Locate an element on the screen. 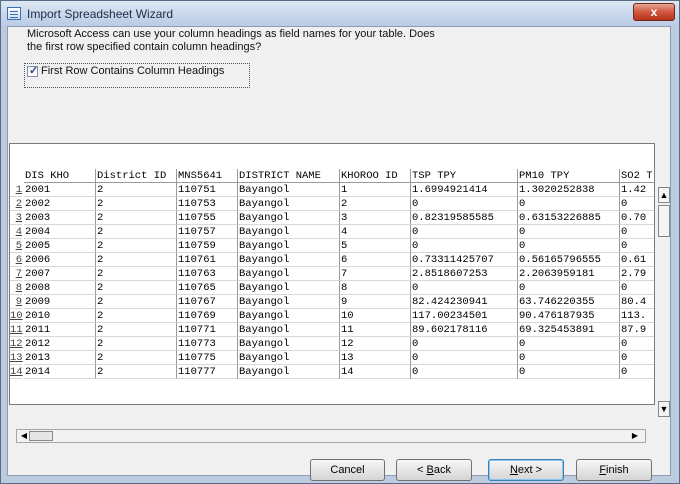 The height and width of the screenshot is (484, 680). horizontal-scrollbar: ◀ ▶ is located at coordinates (348, 436).